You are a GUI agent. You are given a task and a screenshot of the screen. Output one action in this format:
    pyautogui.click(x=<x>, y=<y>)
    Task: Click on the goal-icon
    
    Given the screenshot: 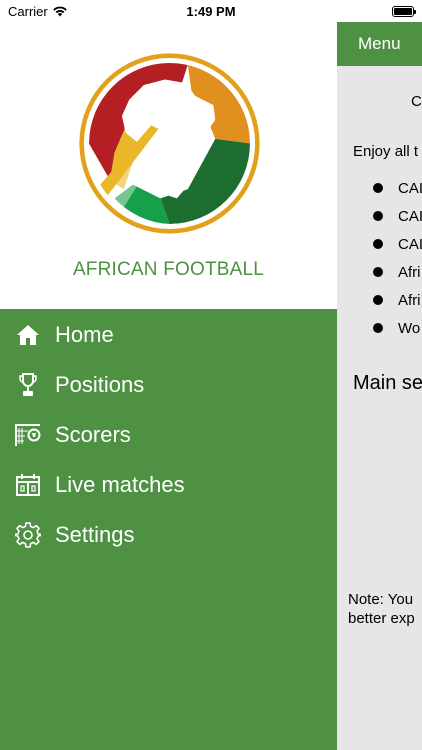 What is the action you would take?
    pyautogui.click(x=28, y=435)
    